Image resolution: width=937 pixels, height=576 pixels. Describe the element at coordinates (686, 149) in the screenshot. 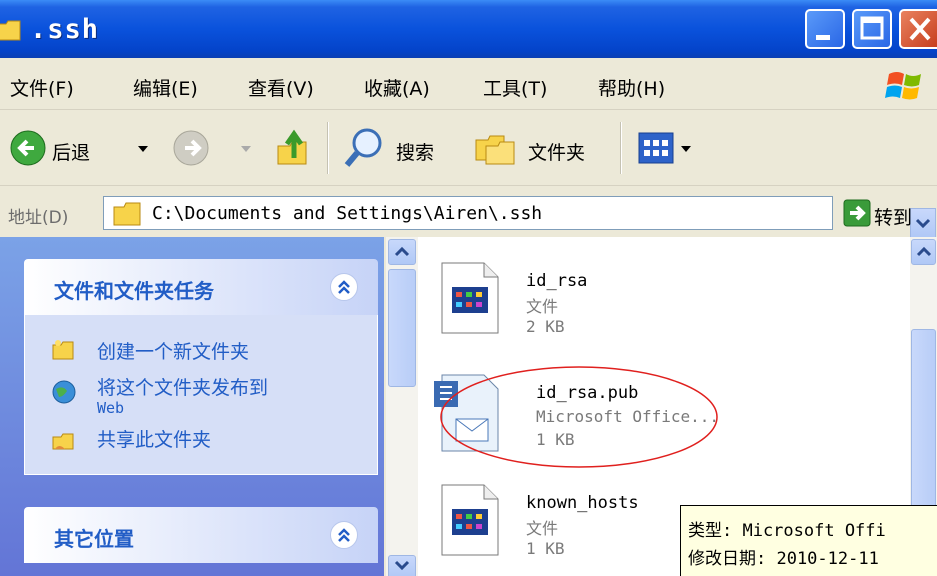

I see `views-dropdown-icon` at that location.